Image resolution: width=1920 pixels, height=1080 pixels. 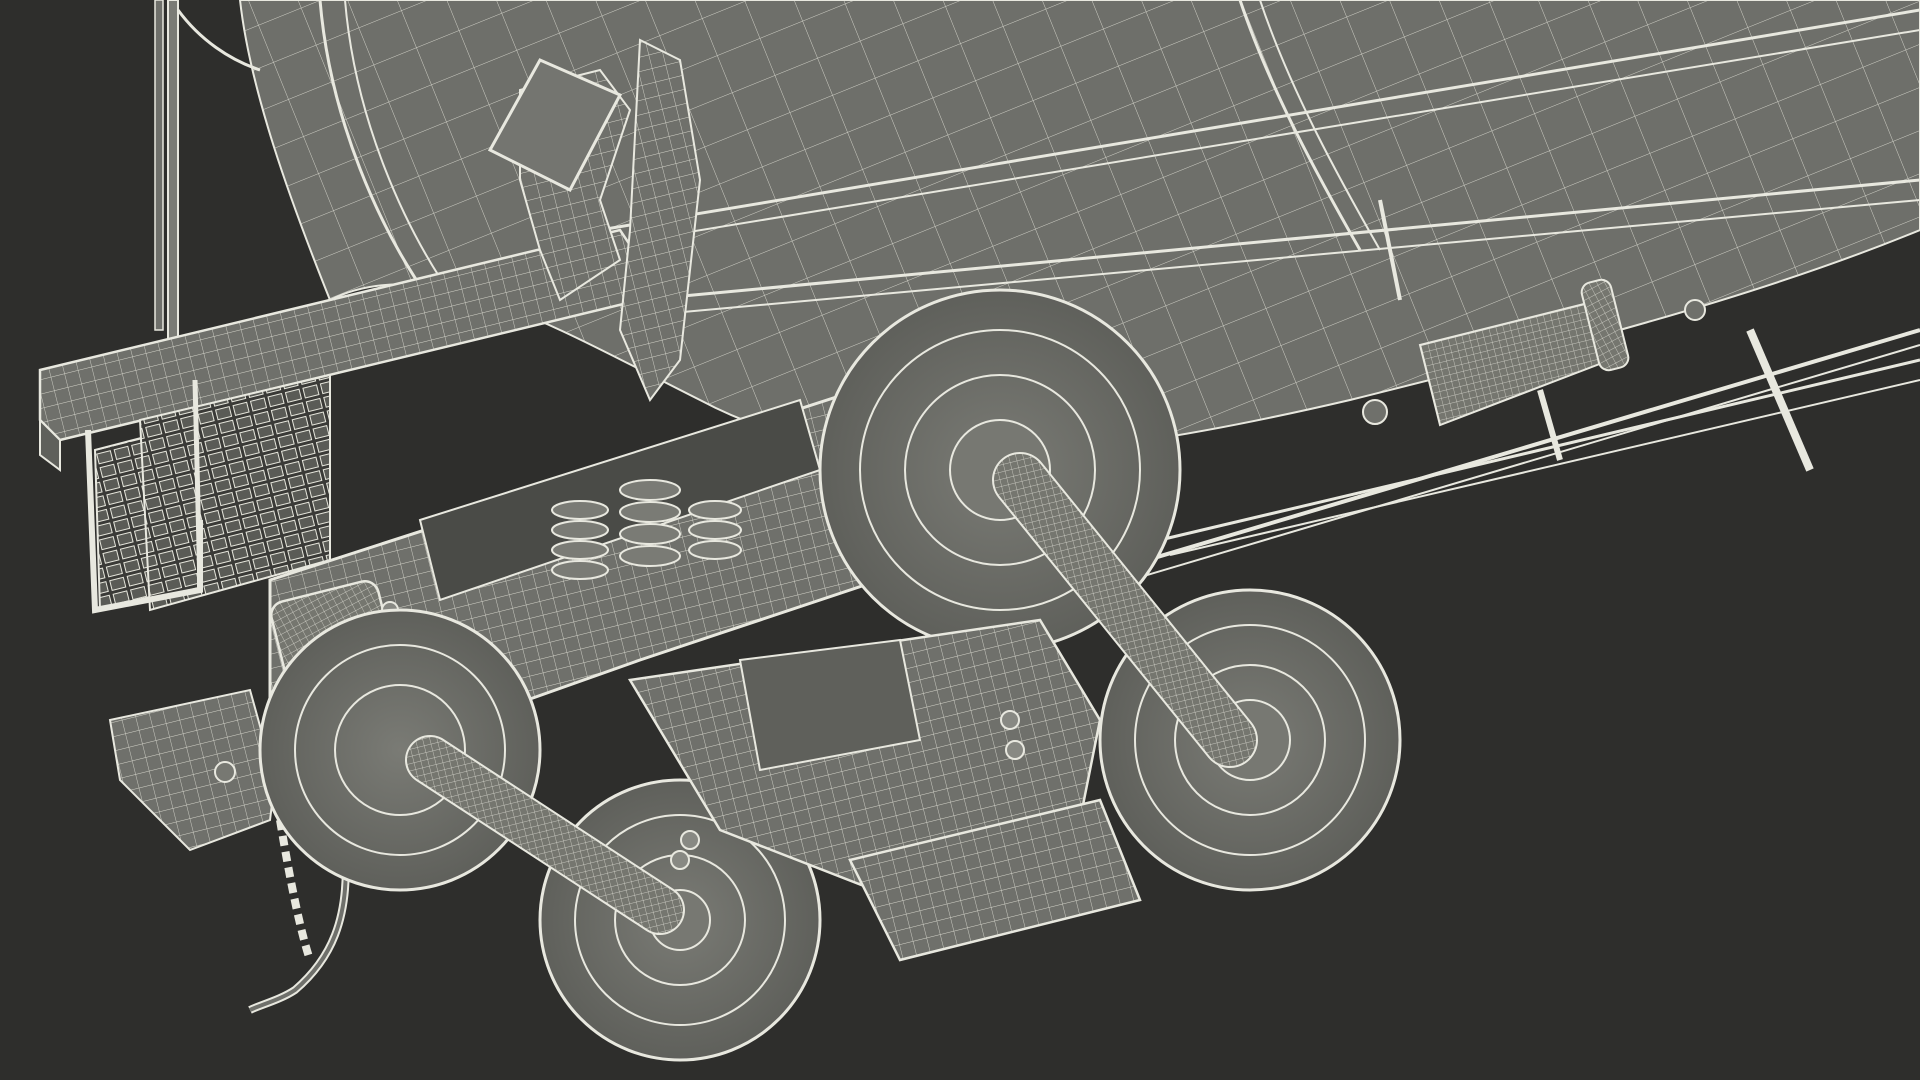 What do you see at coordinates (715, 530) in the screenshot?
I see `spring-coil` at bounding box center [715, 530].